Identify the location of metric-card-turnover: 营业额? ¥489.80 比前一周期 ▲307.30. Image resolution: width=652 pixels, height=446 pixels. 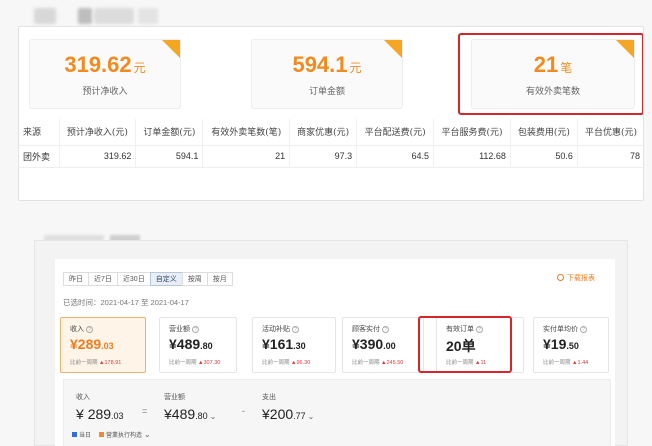
(198, 345).